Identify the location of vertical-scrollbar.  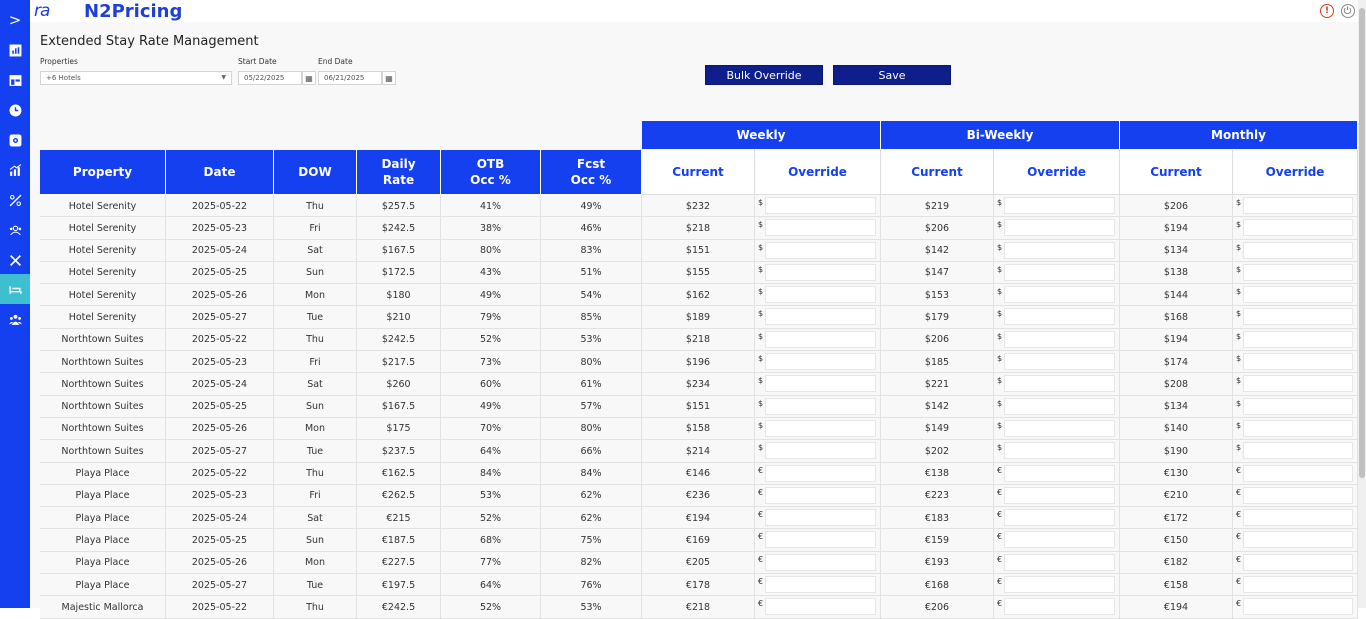
(1362, 304).